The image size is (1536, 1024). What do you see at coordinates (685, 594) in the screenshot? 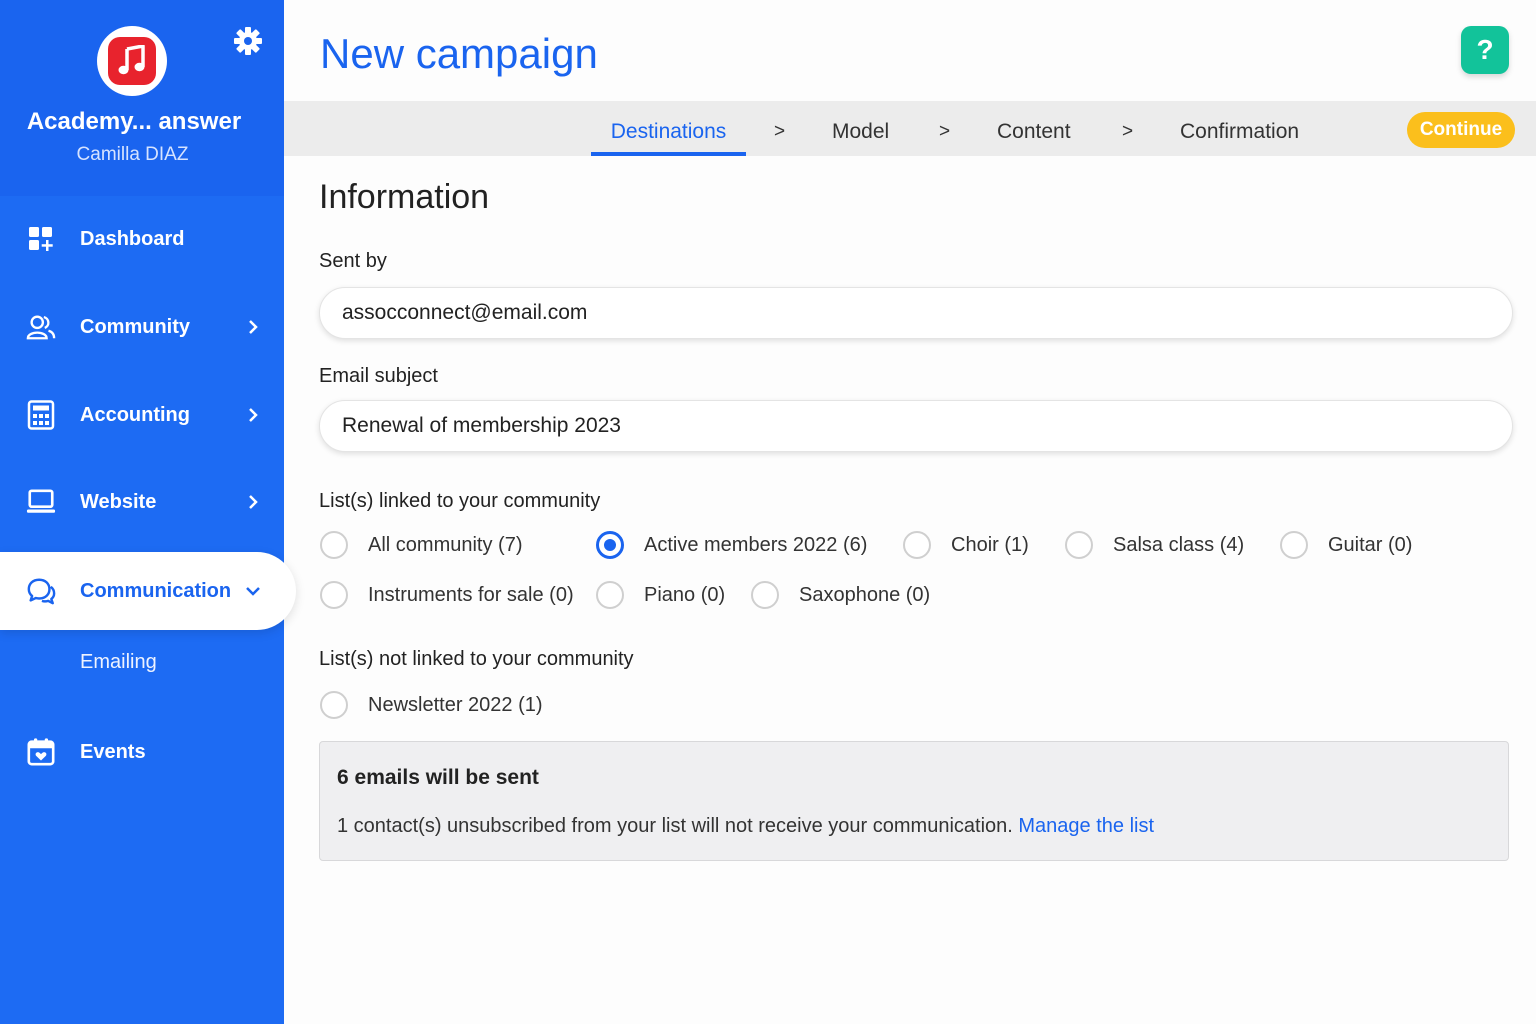
I see `radio-label: Piano (0)` at bounding box center [685, 594].